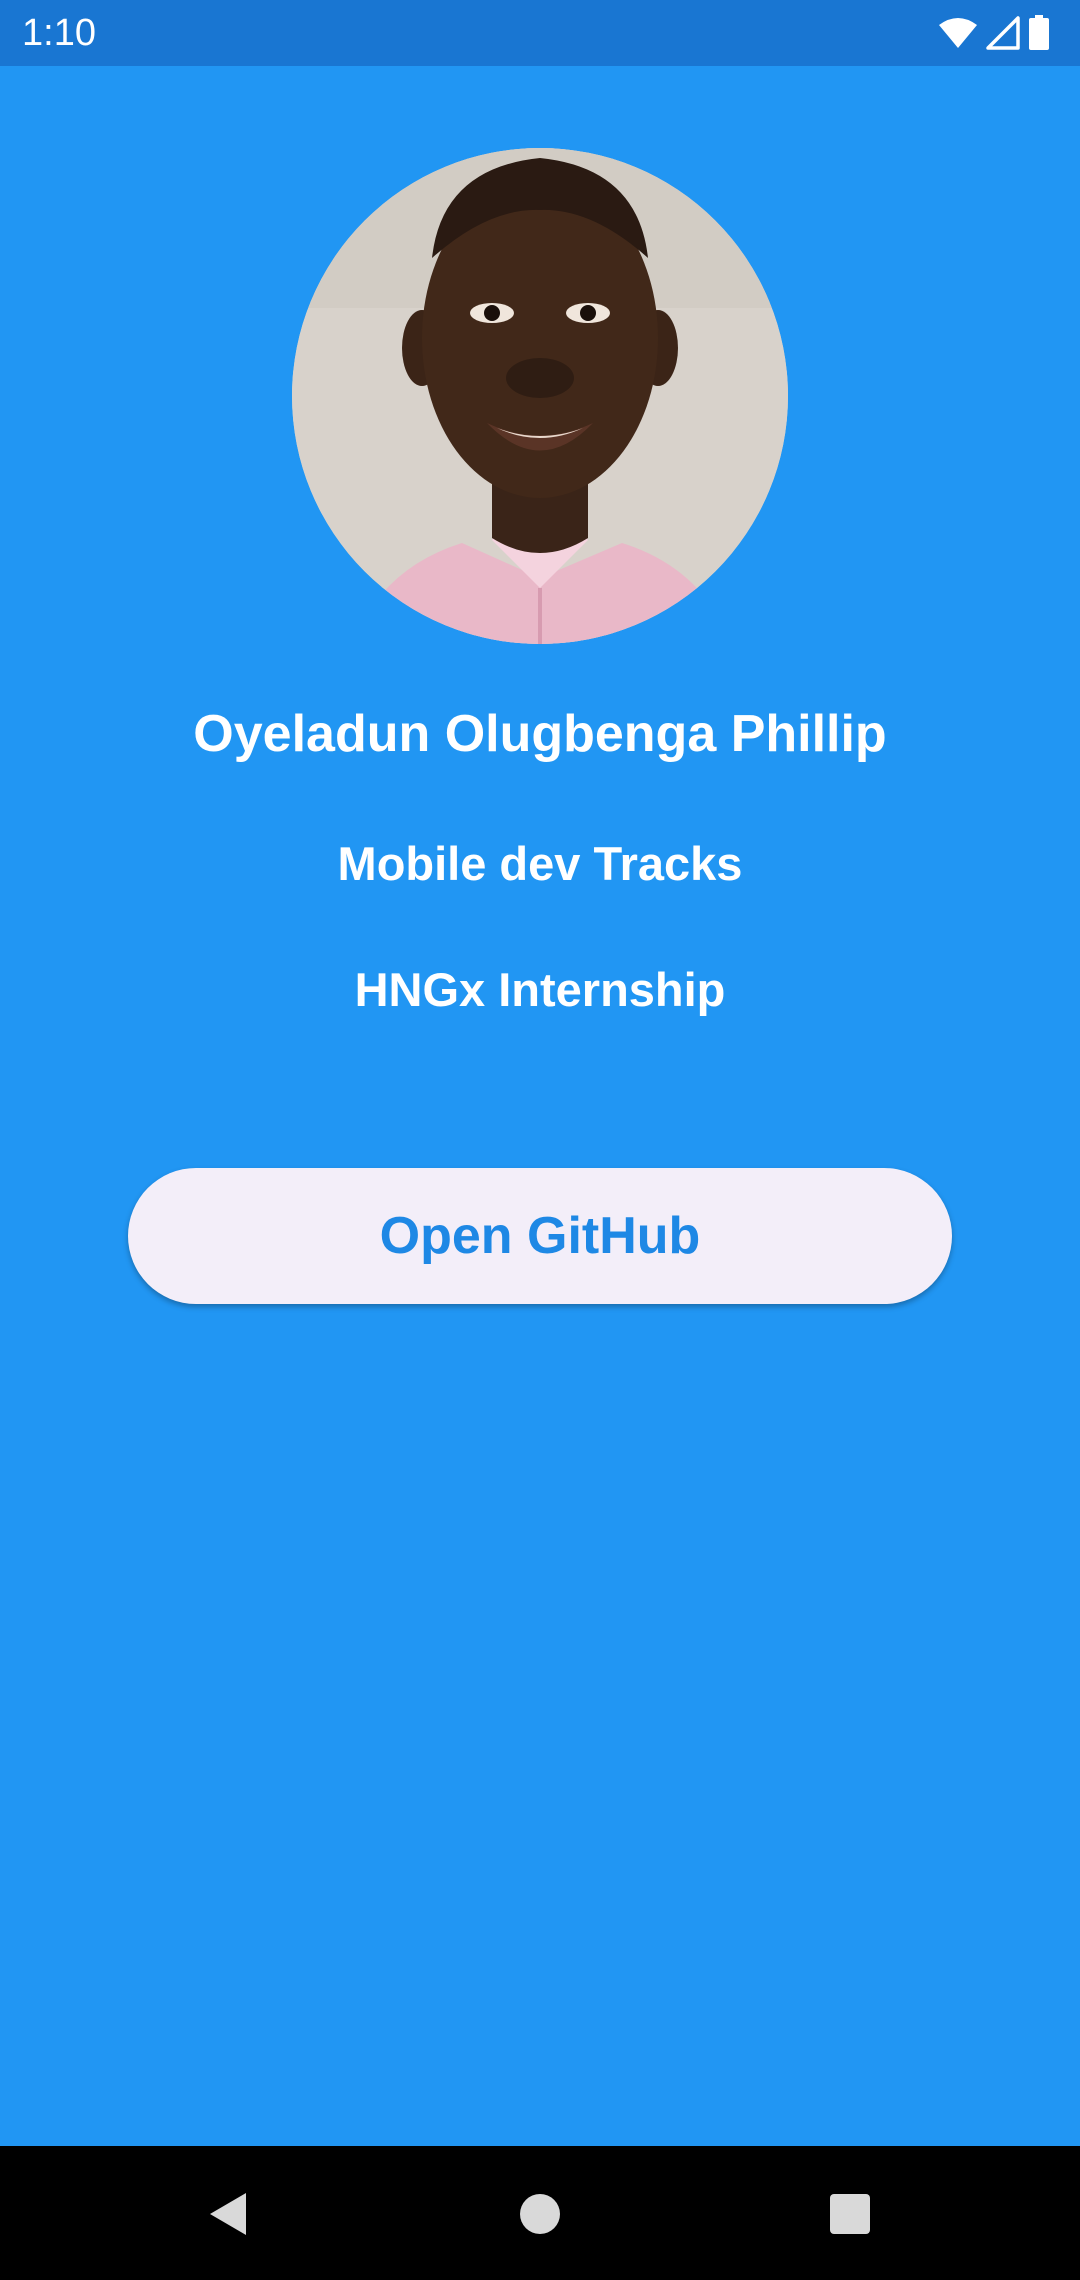 The height and width of the screenshot is (2280, 1080). I want to click on navigation-bar, so click(540, 2213).